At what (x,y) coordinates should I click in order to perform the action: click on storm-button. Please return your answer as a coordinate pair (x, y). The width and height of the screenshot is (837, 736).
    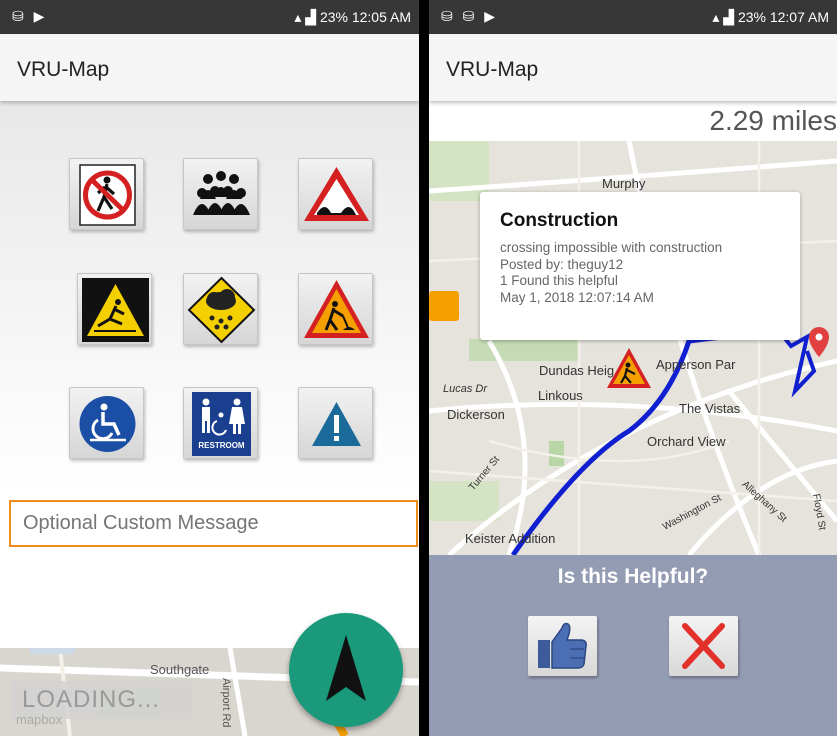
    Looking at the image, I should click on (220, 309).